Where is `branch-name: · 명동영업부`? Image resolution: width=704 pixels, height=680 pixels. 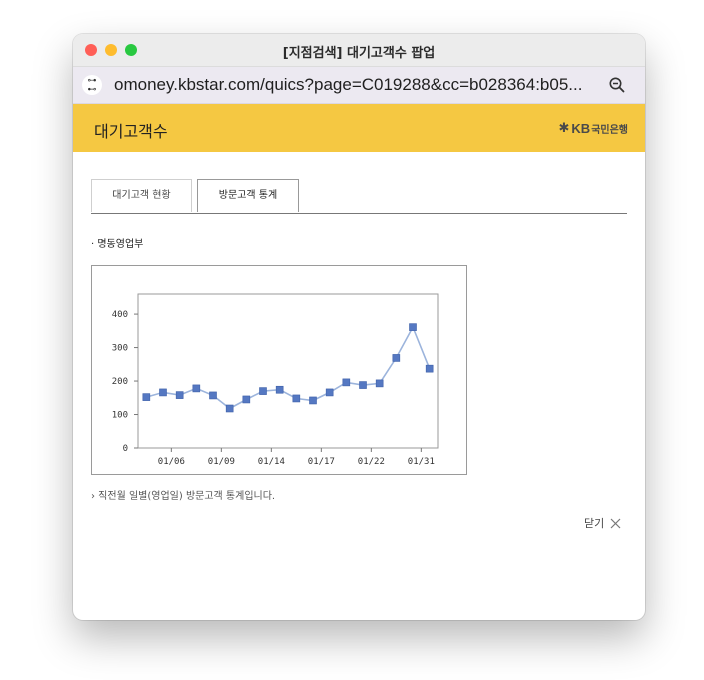
branch-name: · 명동영업부 is located at coordinates (117, 244).